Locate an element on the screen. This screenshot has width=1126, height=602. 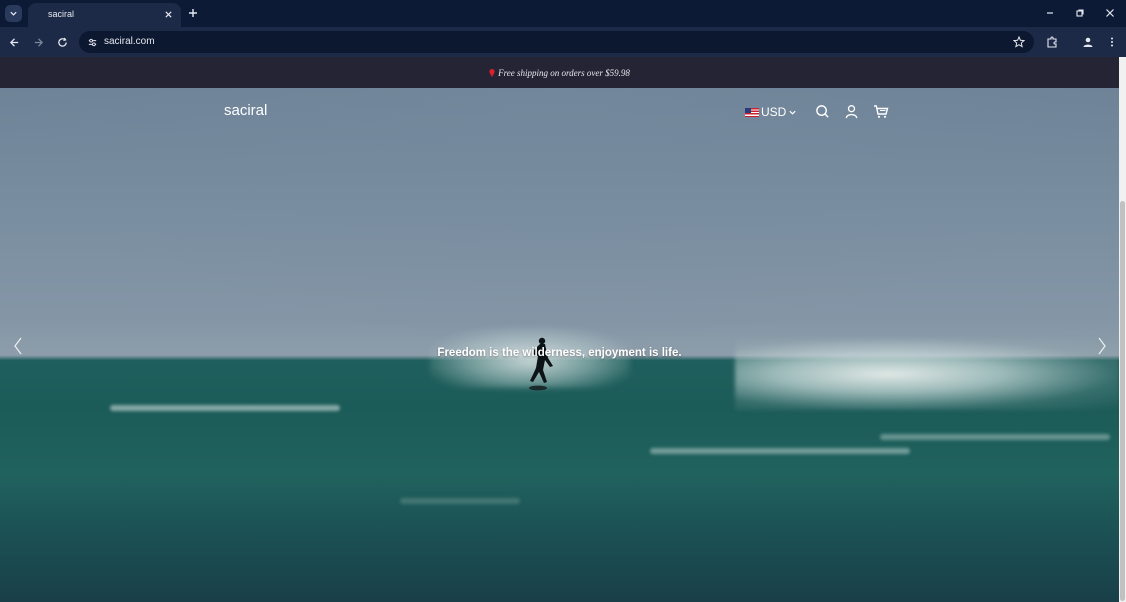
chevron-right-icon is located at coordinates (1102, 346).